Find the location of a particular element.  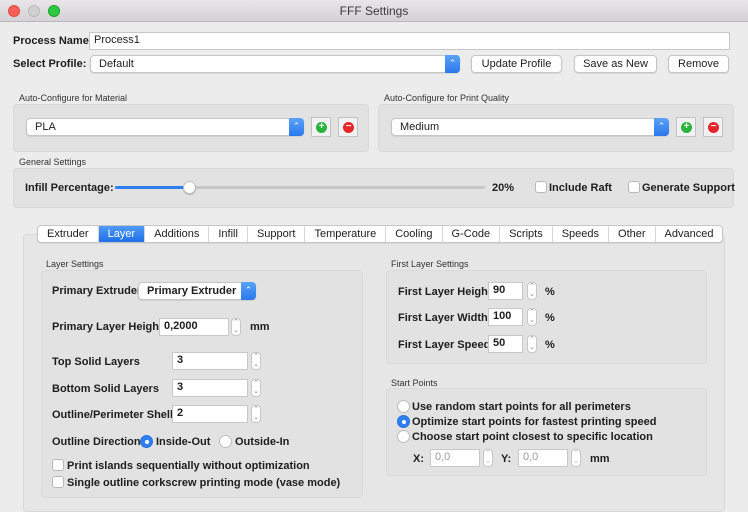

generate-support-label: Generate Support is located at coordinates (688, 188).